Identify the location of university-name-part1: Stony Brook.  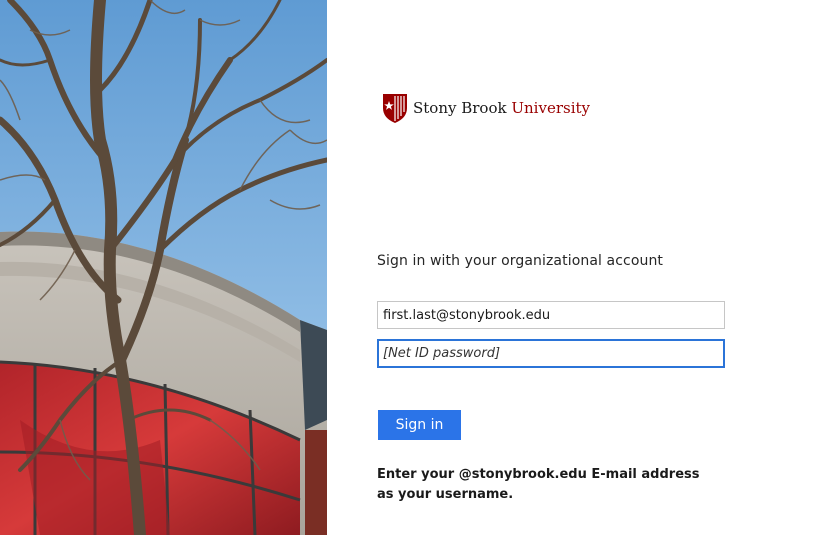
(460, 108).